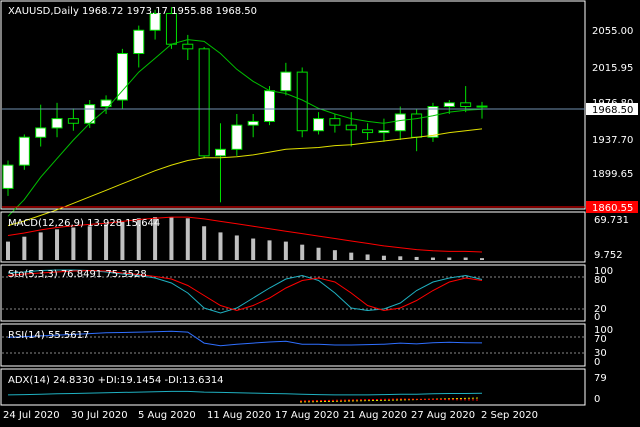 Image resolution: width=640 pixels, height=427 pixels. Describe the element at coordinates (612, 174) in the screenshot. I see `price-tick: 1899.65` at that location.